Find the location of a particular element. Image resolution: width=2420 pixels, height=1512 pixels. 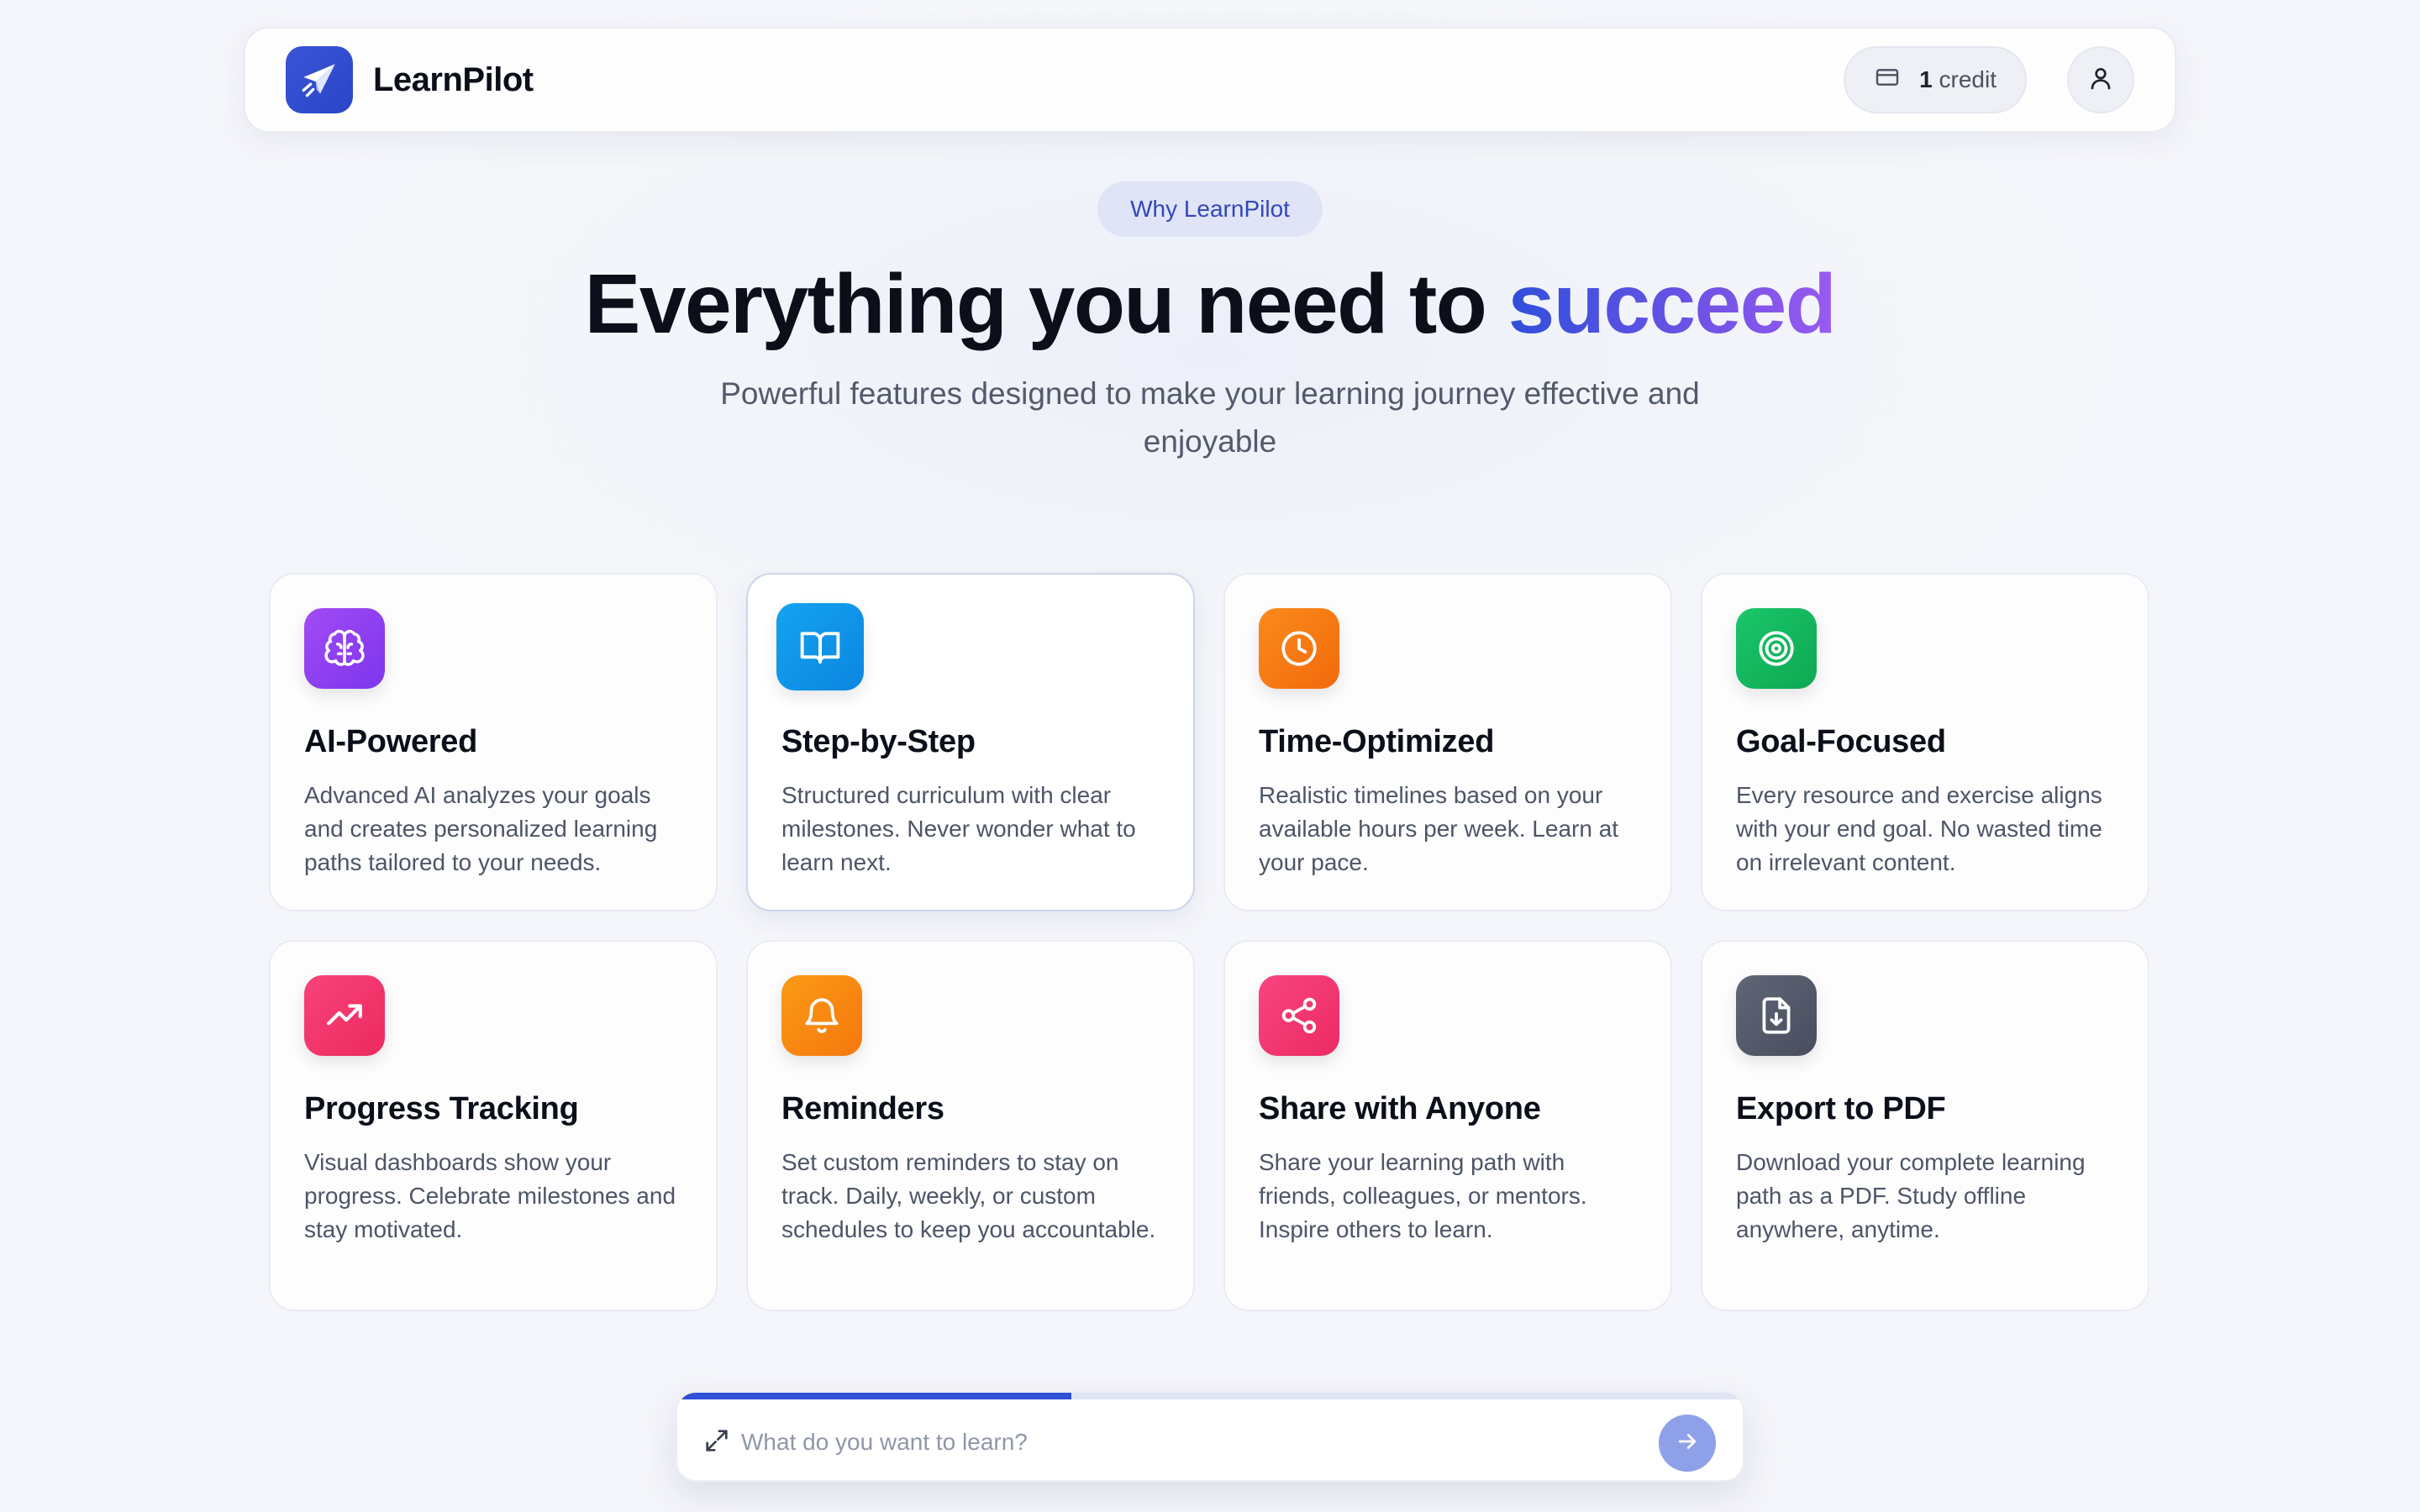

feature-title: Goal-Focused is located at coordinates (1841, 741).